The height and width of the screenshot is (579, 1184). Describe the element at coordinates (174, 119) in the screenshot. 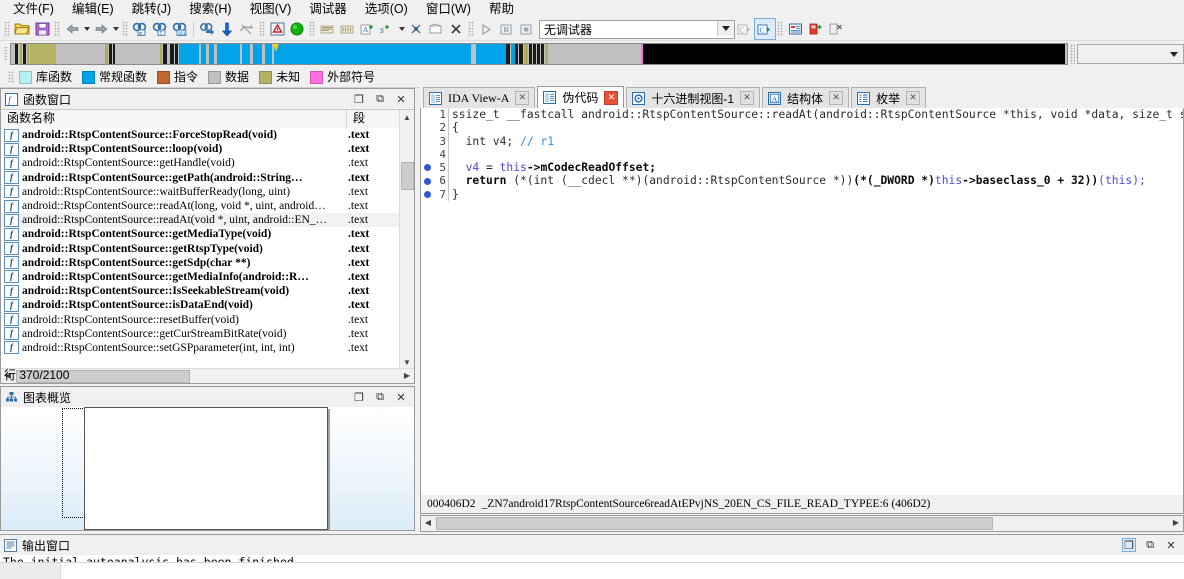

I see `column-header-name: 函数名称` at that location.